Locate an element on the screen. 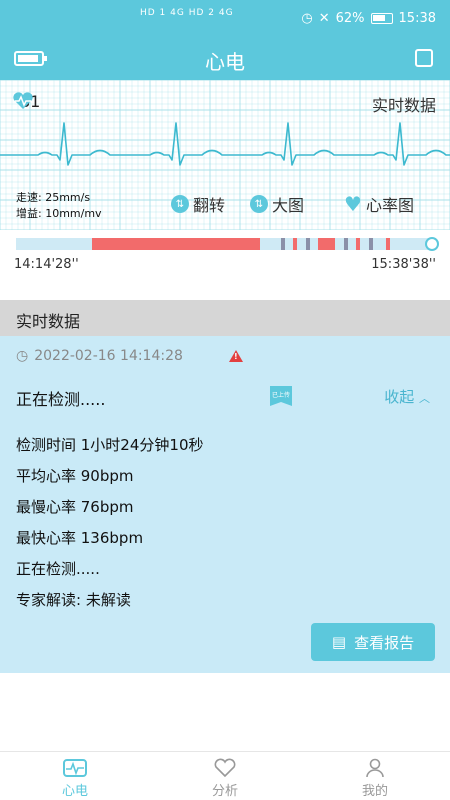  view-report-button: ▤ 查看报告 is located at coordinates (373, 642).